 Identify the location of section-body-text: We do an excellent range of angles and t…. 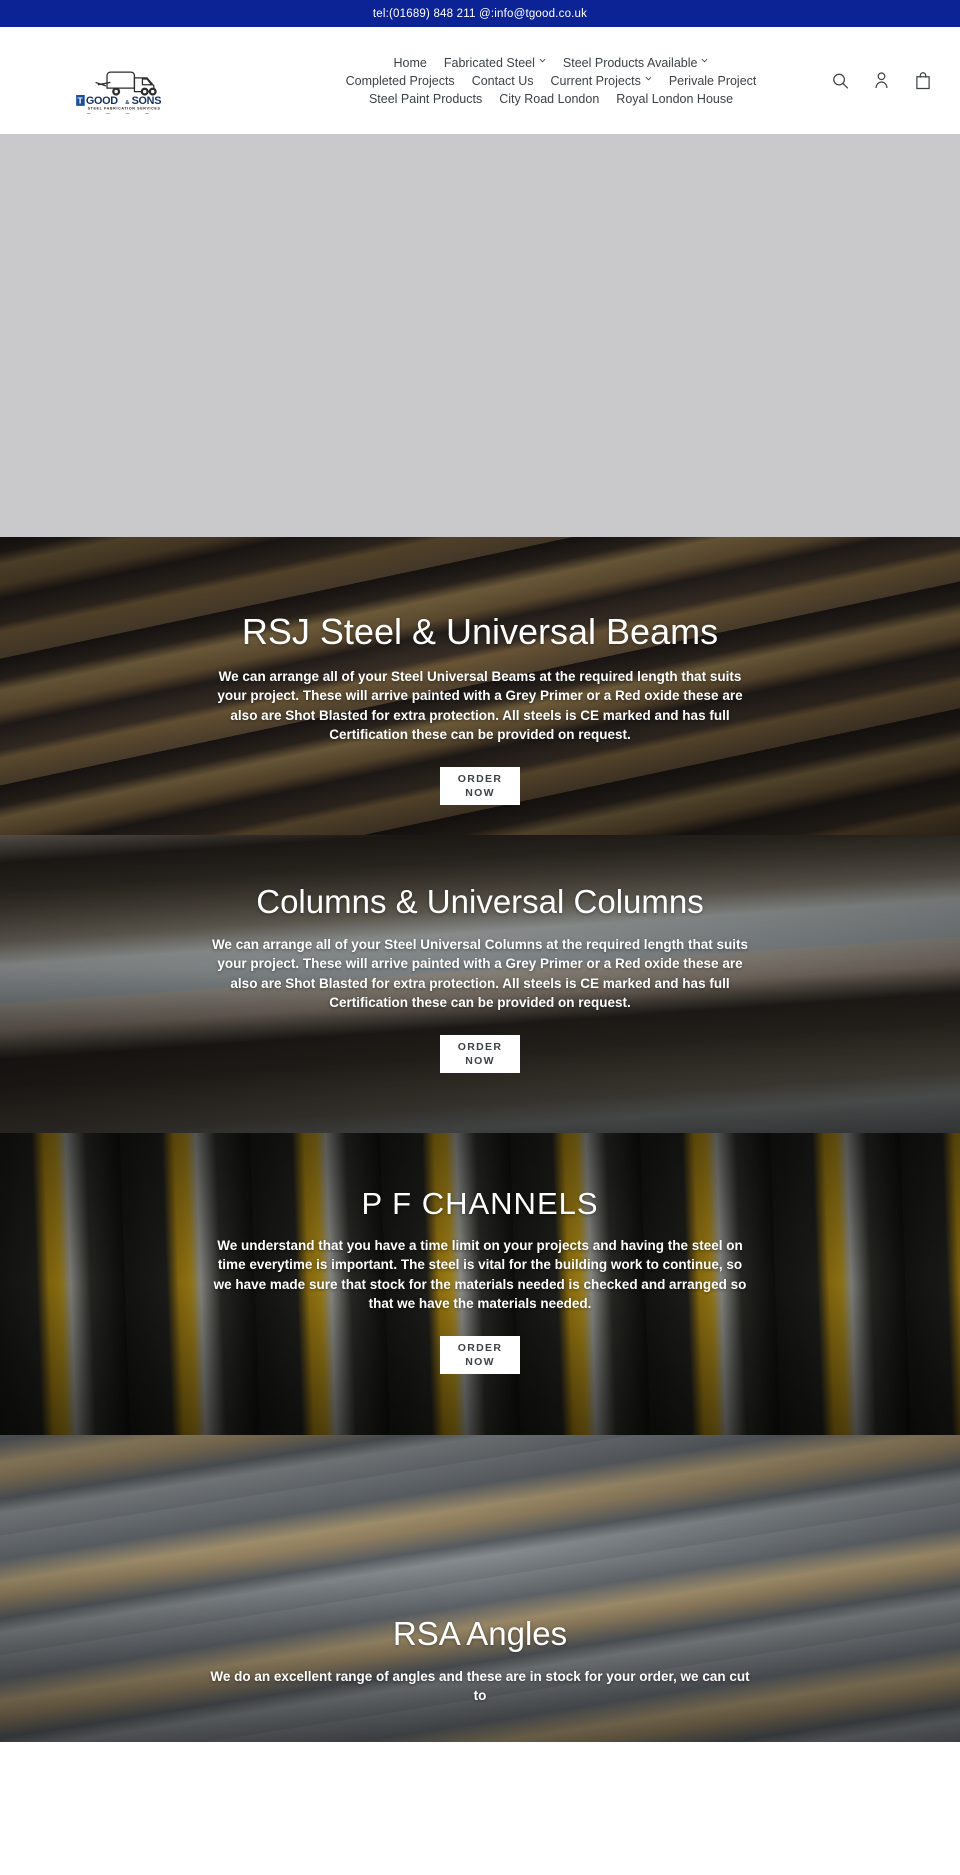
(480, 1686).